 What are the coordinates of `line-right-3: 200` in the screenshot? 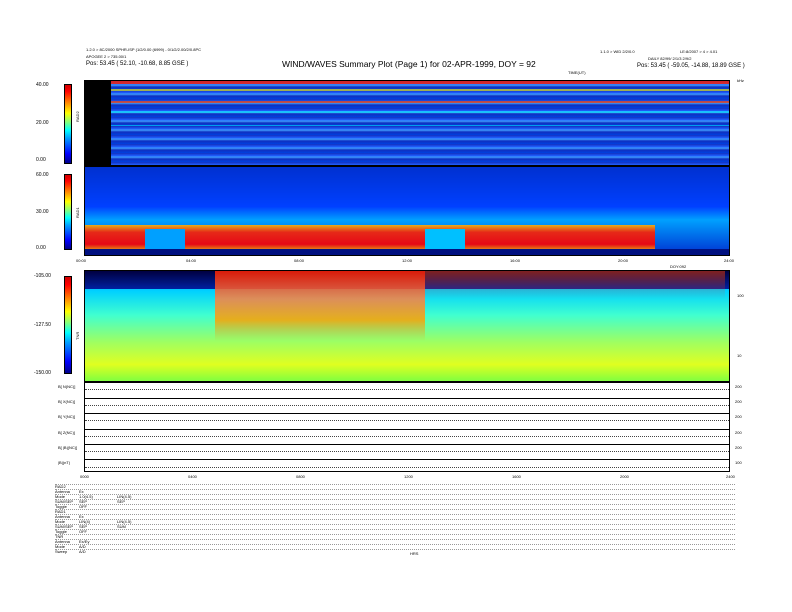 It's located at (738, 416).